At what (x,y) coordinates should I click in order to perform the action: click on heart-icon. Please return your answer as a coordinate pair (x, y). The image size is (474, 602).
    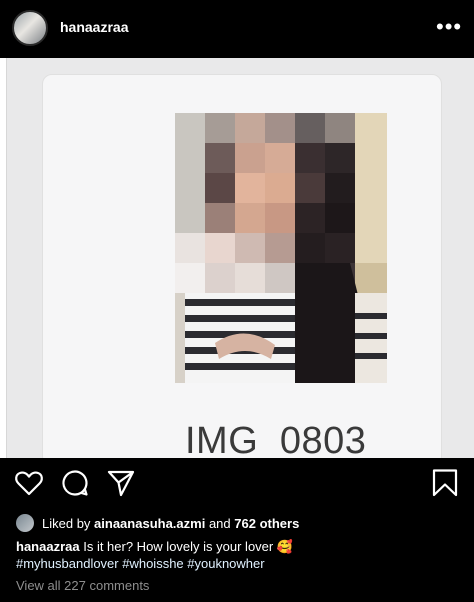
    Looking at the image, I should click on (29, 483).